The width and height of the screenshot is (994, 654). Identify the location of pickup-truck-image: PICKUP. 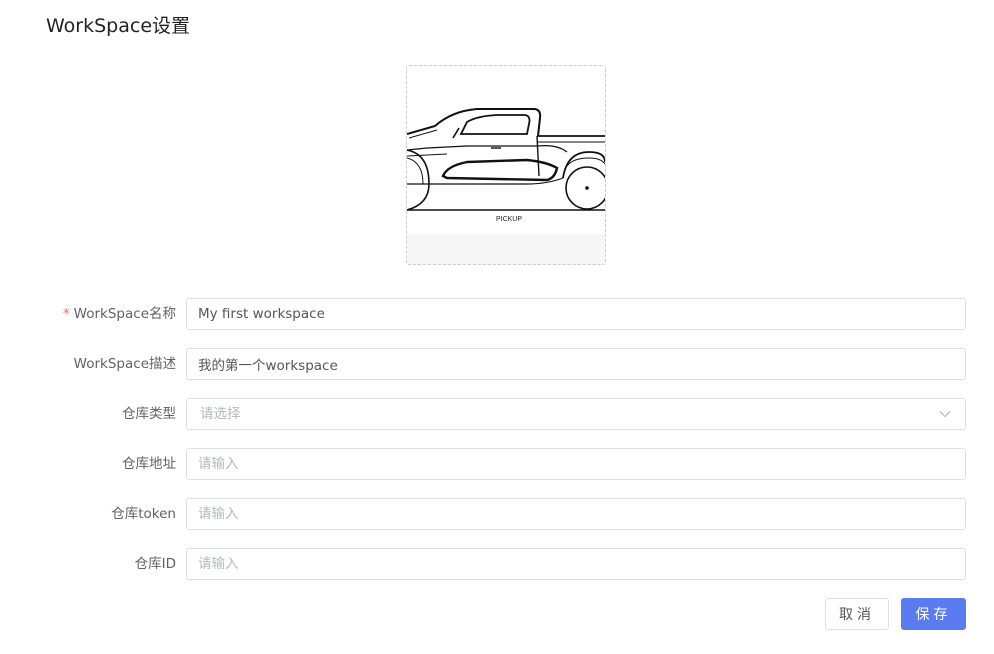
(506, 165).